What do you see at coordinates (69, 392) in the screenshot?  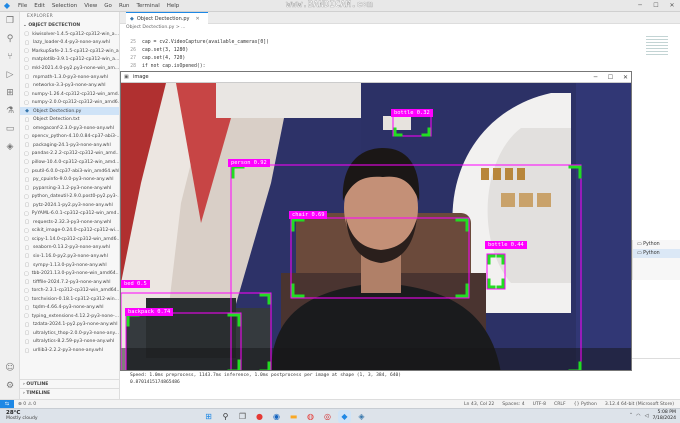 I see `timeline-section: › TIMELINE` at bounding box center [69, 392].